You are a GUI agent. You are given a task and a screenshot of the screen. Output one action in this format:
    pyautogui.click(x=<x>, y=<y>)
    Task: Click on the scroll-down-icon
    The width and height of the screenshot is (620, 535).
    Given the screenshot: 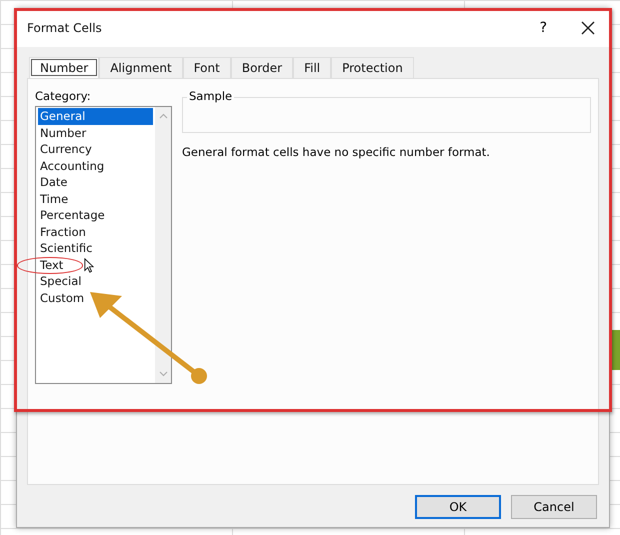 What is the action you would take?
    pyautogui.click(x=163, y=374)
    